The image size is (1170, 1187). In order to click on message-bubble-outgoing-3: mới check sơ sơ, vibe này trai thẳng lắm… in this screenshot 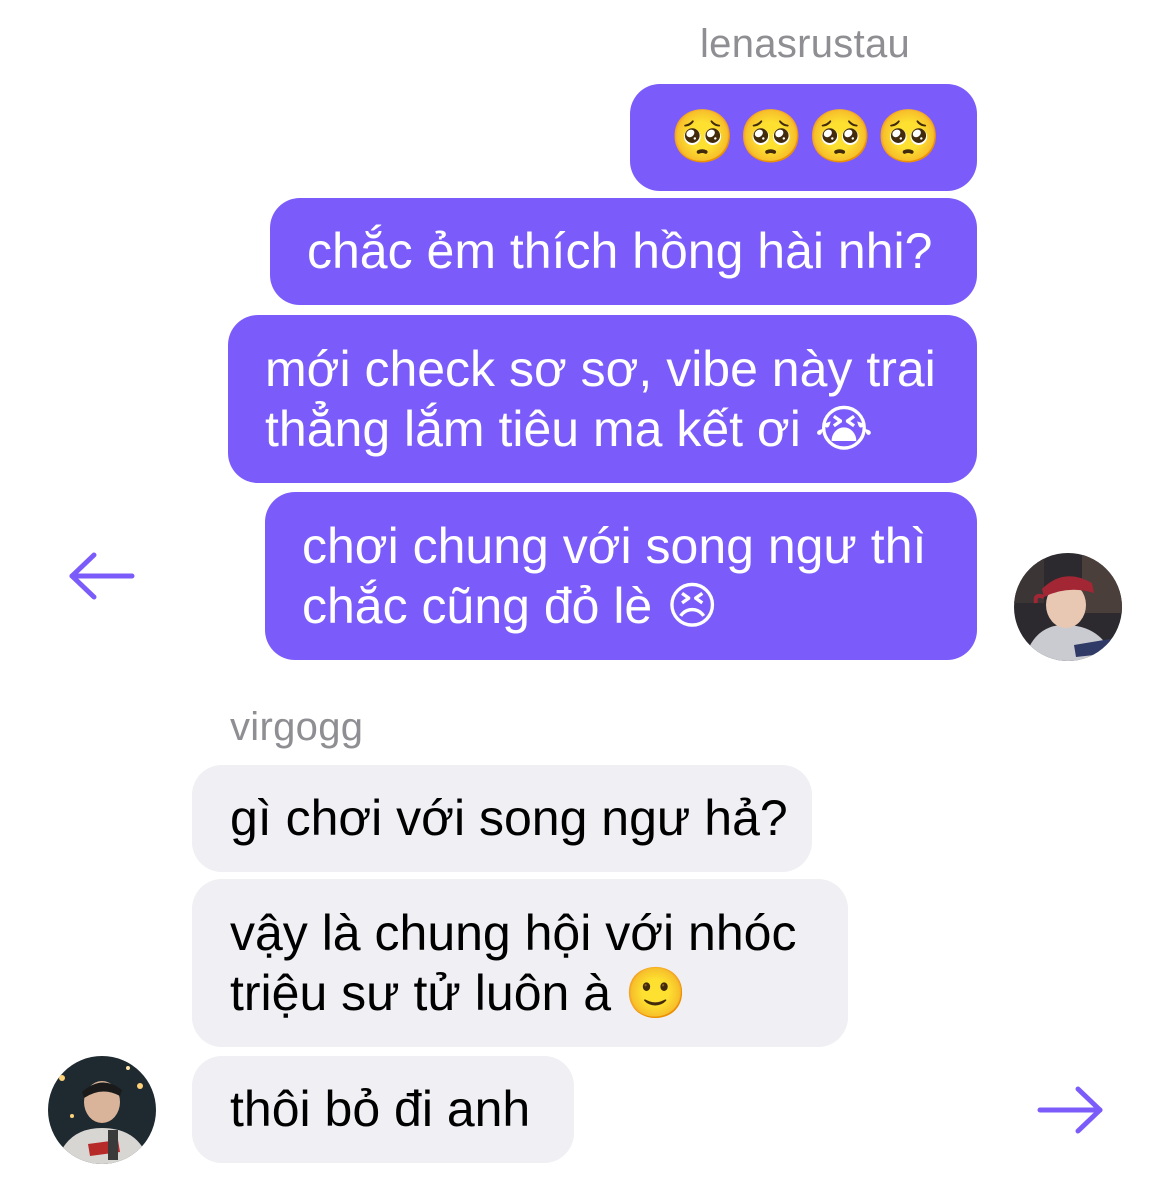, I will do `click(602, 399)`.